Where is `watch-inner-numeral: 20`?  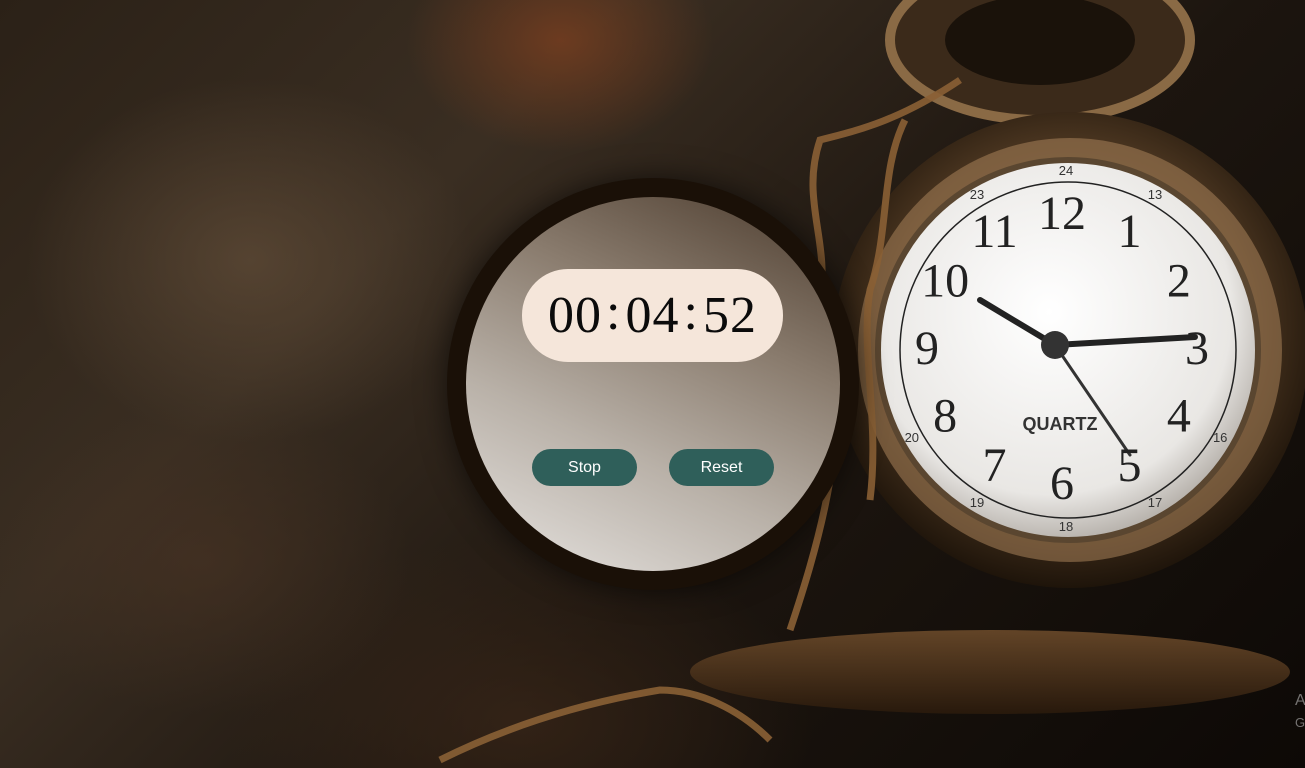
watch-inner-numeral: 20 is located at coordinates (912, 437).